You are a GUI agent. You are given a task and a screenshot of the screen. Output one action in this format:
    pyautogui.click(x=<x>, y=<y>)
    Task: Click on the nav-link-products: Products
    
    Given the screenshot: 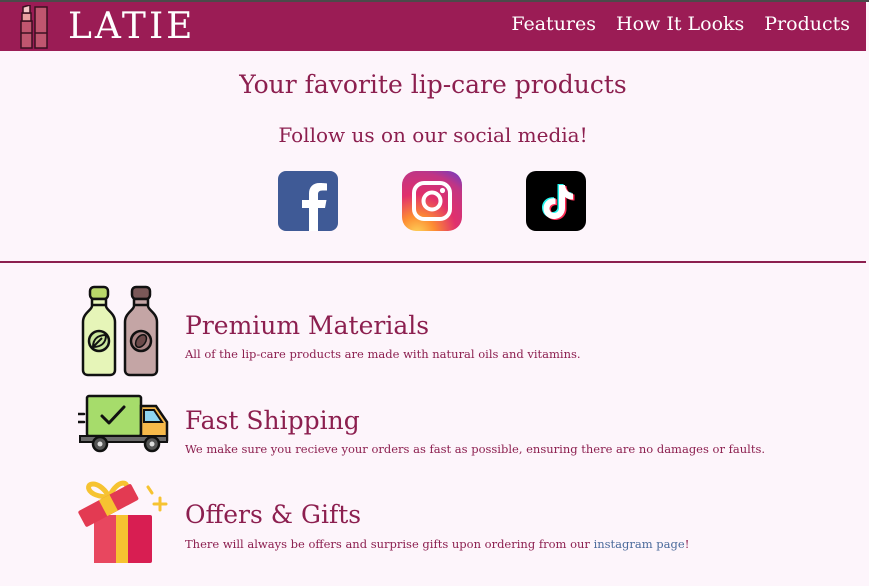 What is the action you would take?
    pyautogui.click(x=807, y=24)
    